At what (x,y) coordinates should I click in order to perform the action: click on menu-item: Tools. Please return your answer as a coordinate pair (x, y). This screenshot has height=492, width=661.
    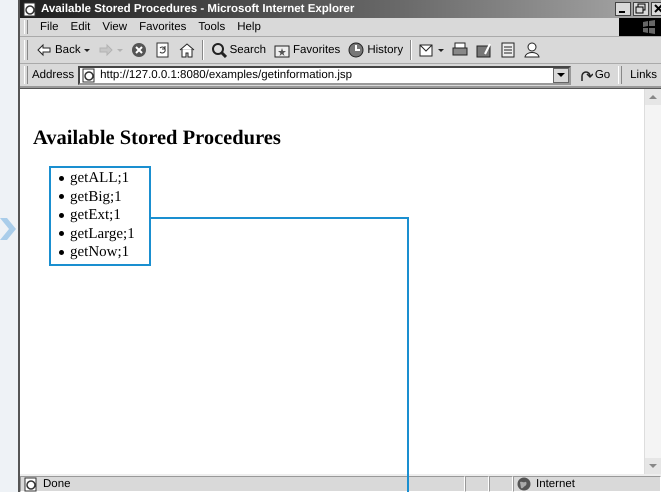
    Looking at the image, I should click on (212, 27).